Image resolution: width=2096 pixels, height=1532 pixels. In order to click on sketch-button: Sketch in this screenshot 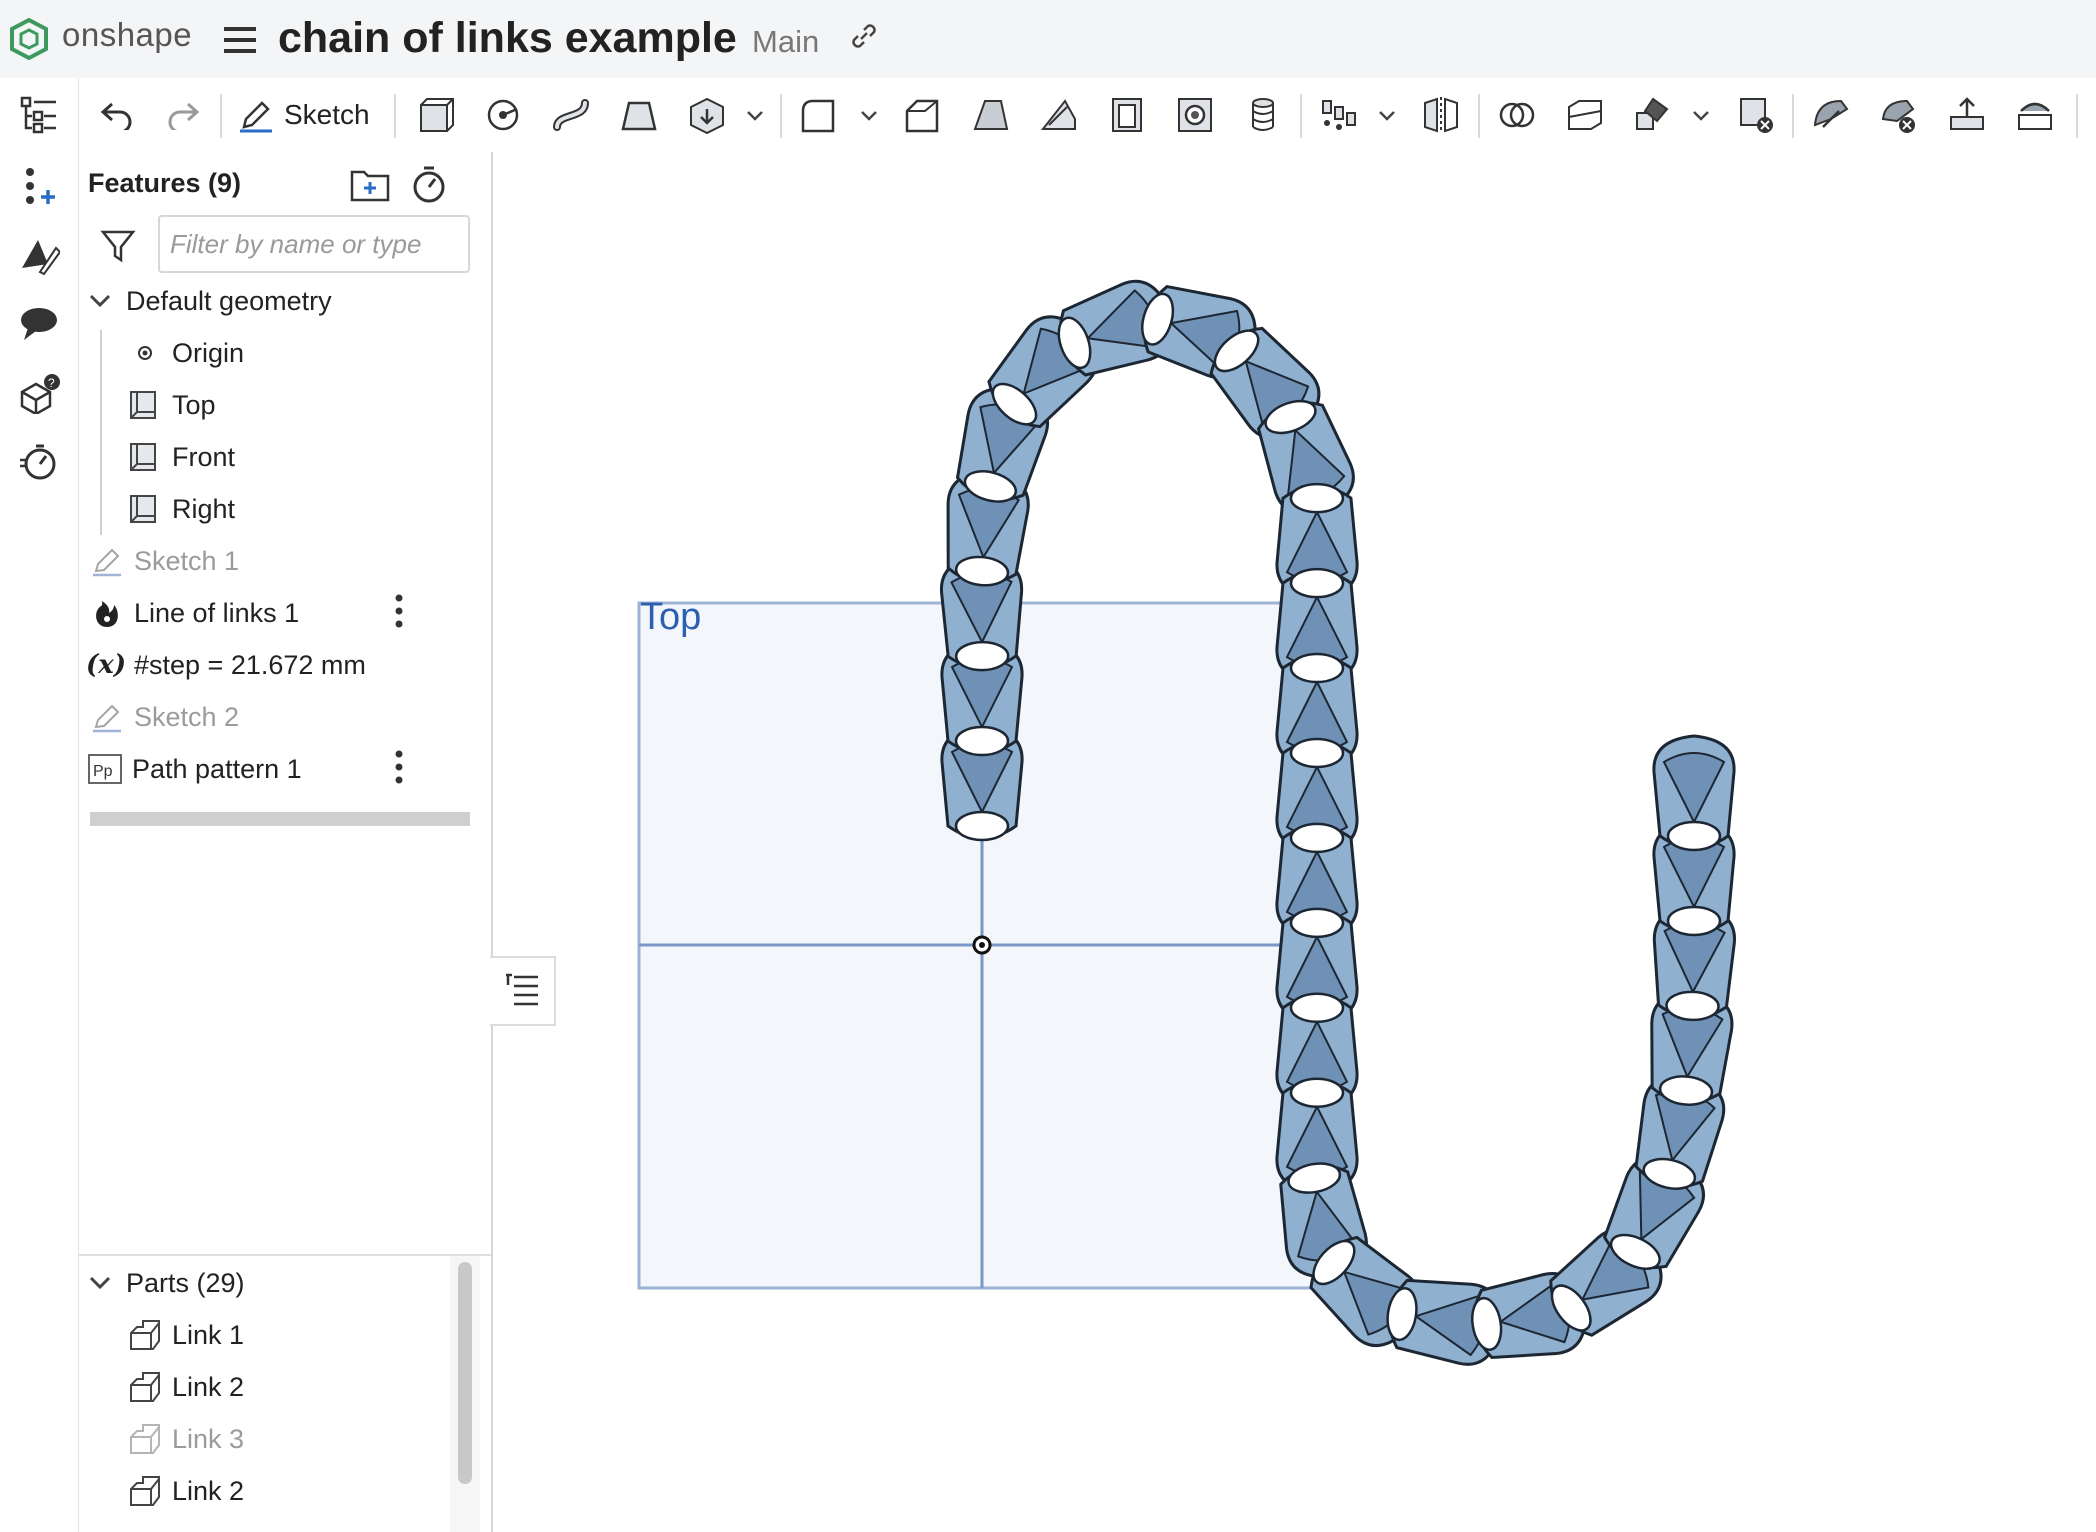, I will do `click(304, 115)`.